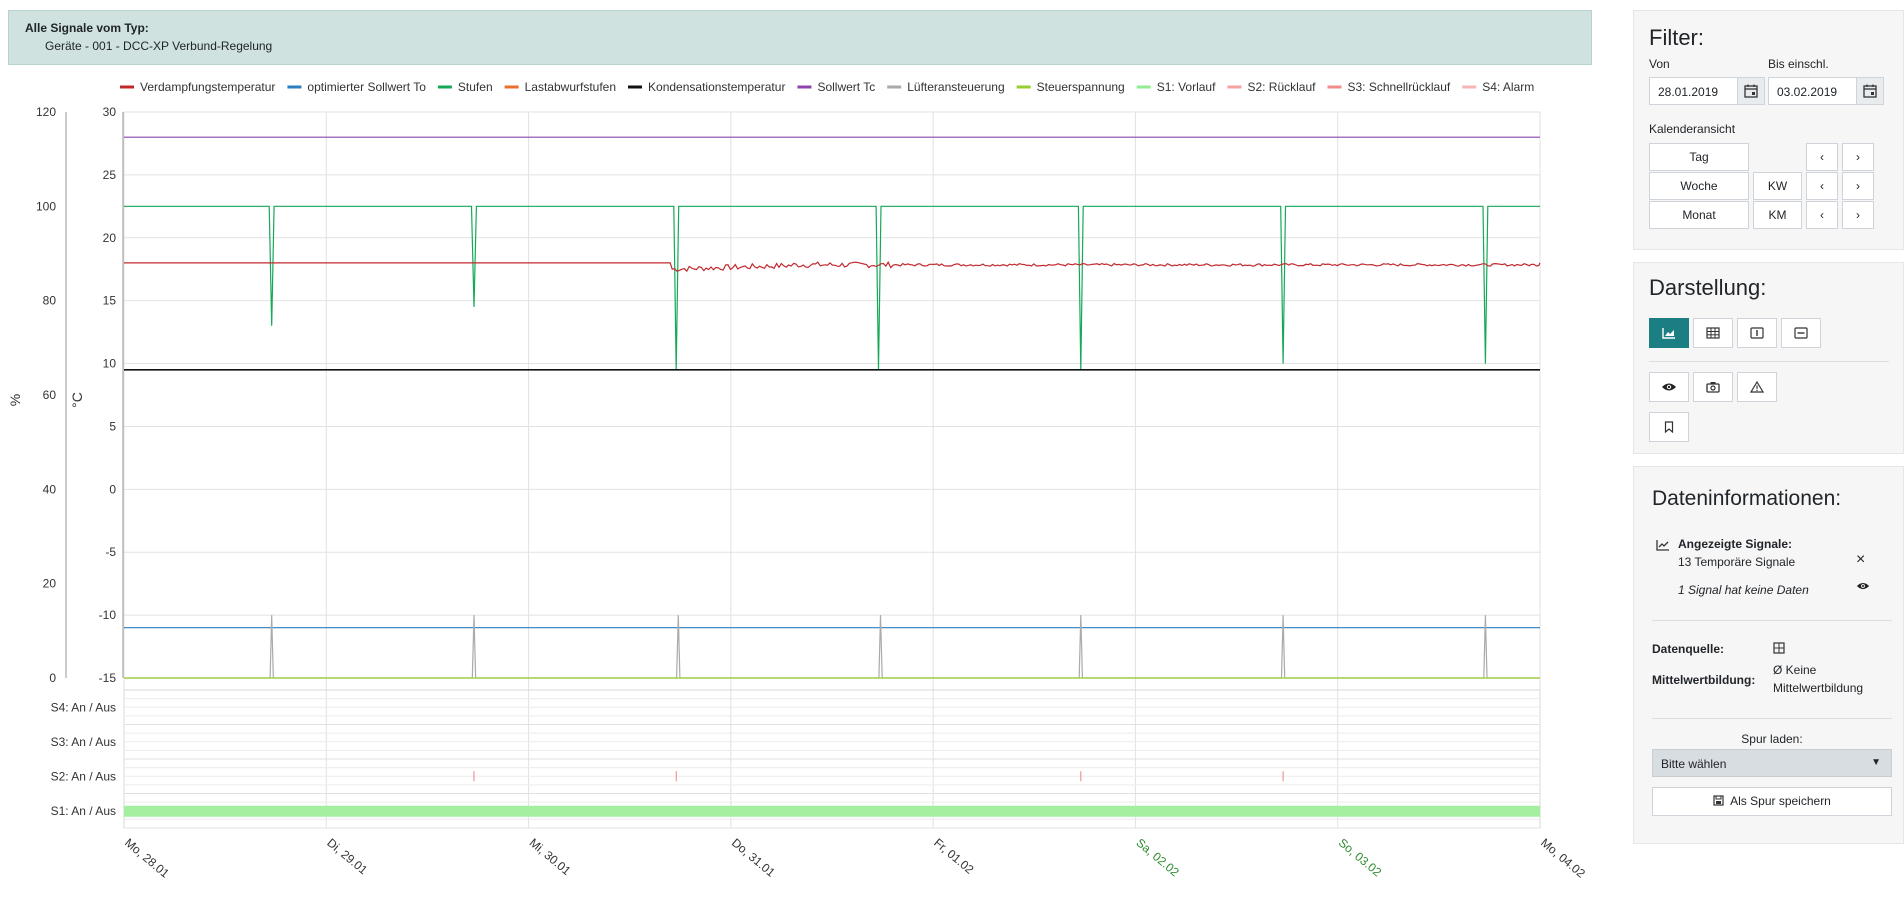  I want to click on snapshot-button, so click(1713, 387).